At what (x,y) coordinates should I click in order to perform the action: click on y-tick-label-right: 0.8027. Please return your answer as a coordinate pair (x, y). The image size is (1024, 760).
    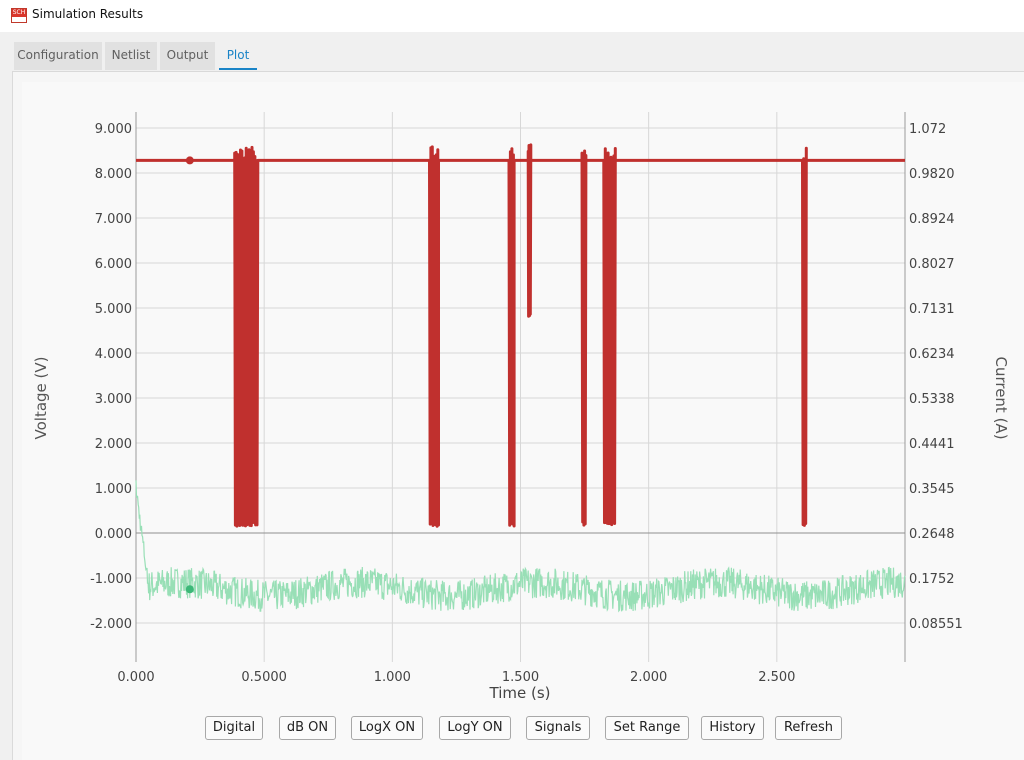
    Looking at the image, I should click on (932, 264).